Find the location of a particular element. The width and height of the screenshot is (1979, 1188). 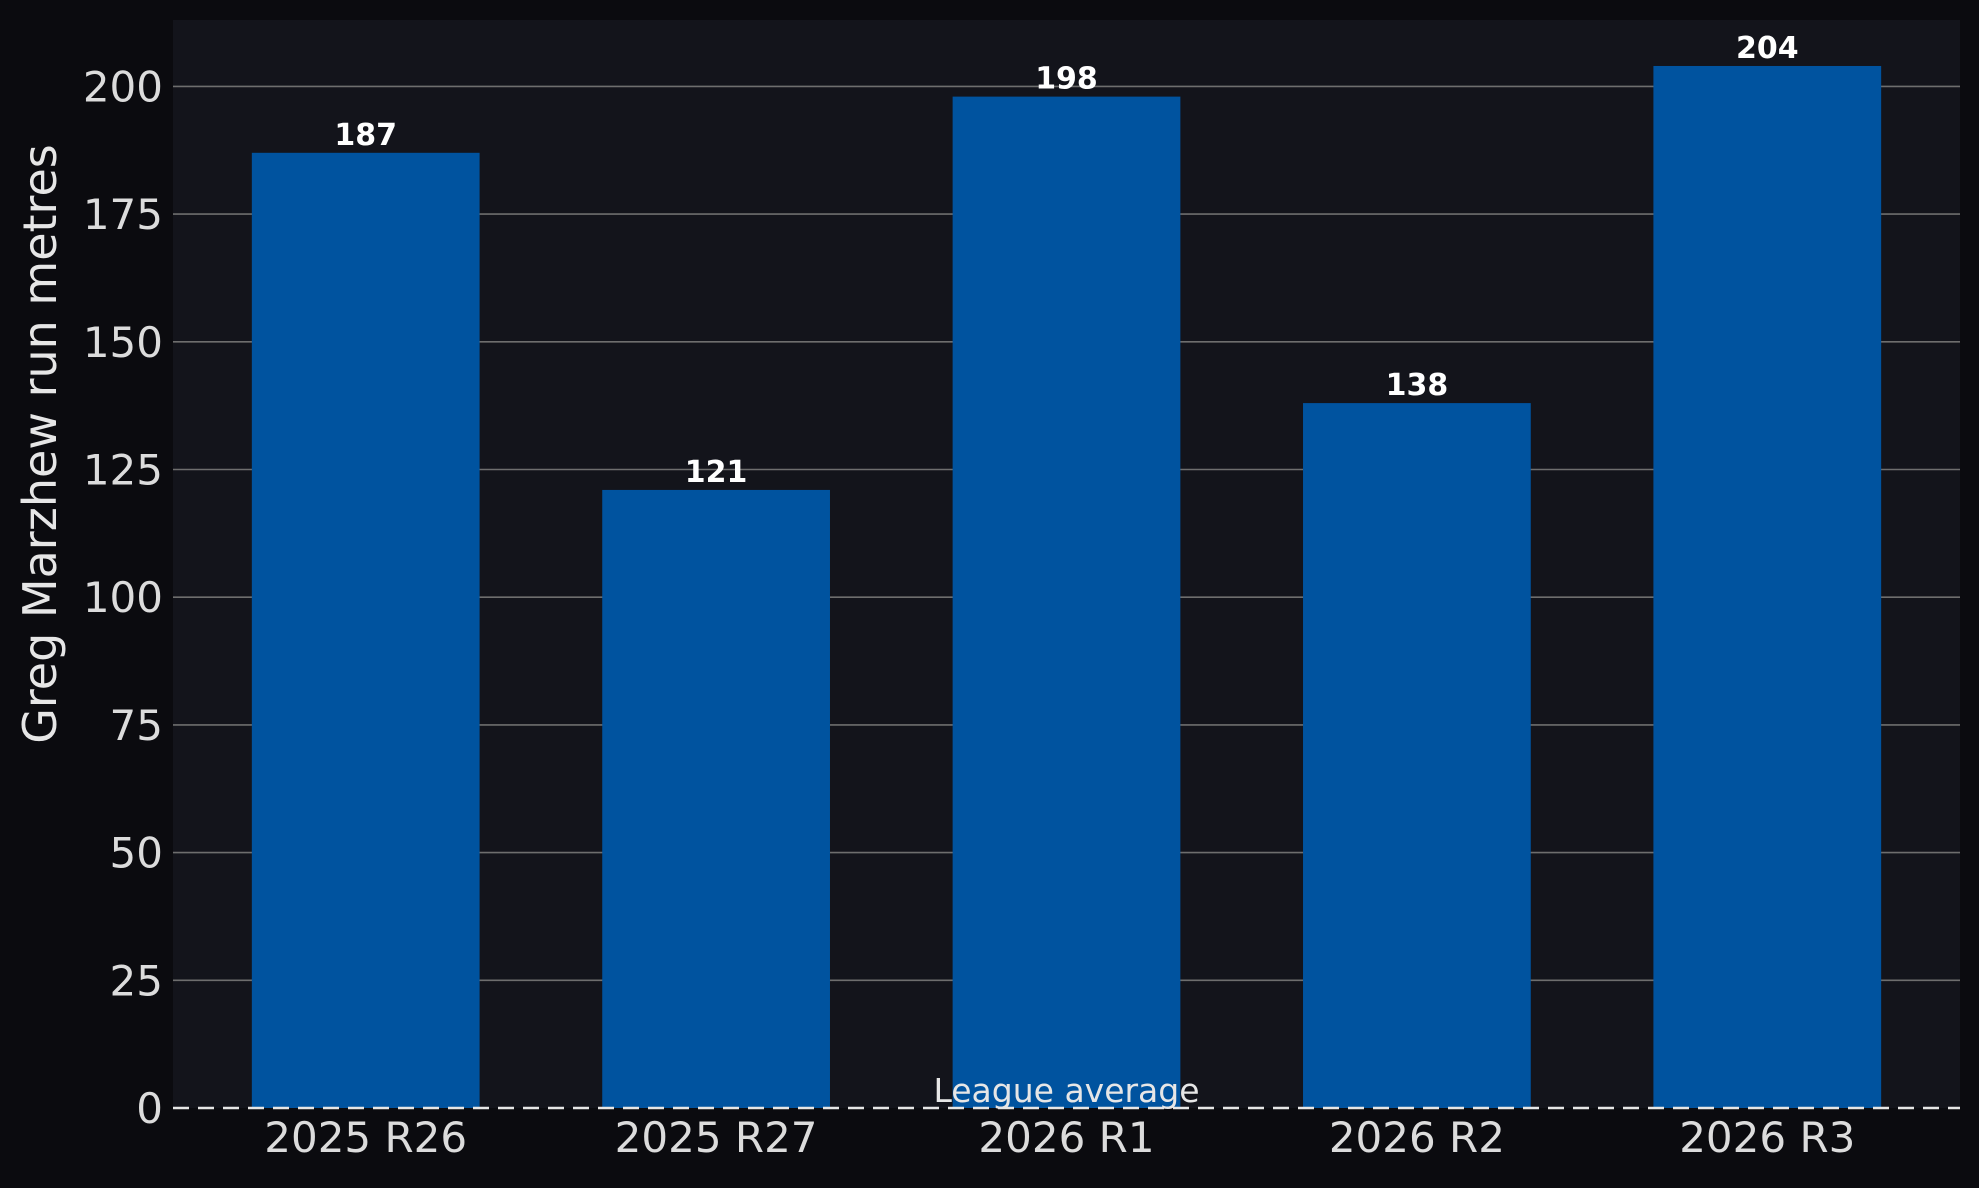

y-tick-label: 200 is located at coordinates (123, 86).